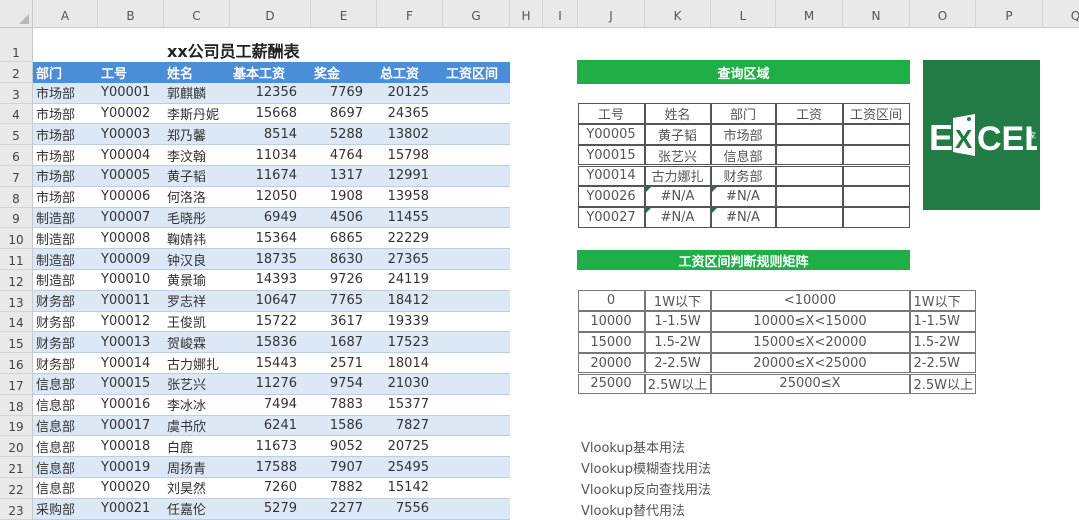  I want to click on salary-cell: 7827, so click(410, 426).